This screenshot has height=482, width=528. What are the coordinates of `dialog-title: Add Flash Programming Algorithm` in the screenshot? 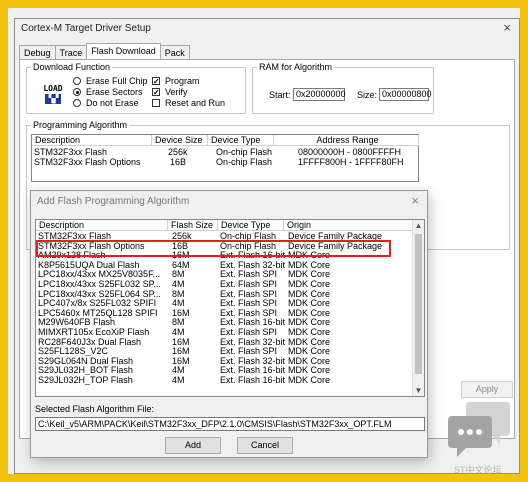 It's located at (113, 201).